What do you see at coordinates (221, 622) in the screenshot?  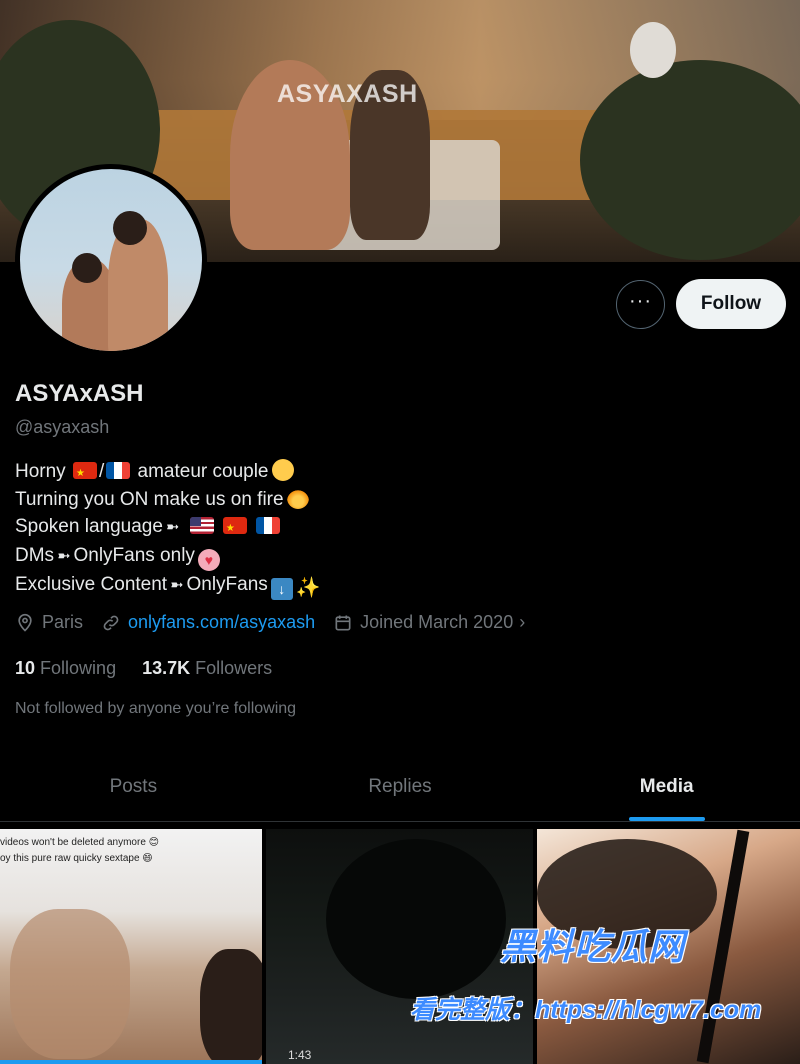 I see `website-link: onlyfans.com/asyaxash` at bounding box center [221, 622].